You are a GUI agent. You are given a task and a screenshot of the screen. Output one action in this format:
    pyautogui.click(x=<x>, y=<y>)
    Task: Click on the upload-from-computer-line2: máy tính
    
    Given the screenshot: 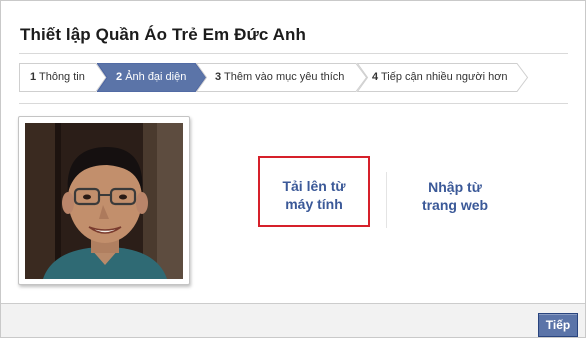 What is the action you would take?
    pyautogui.click(x=314, y=204)
    